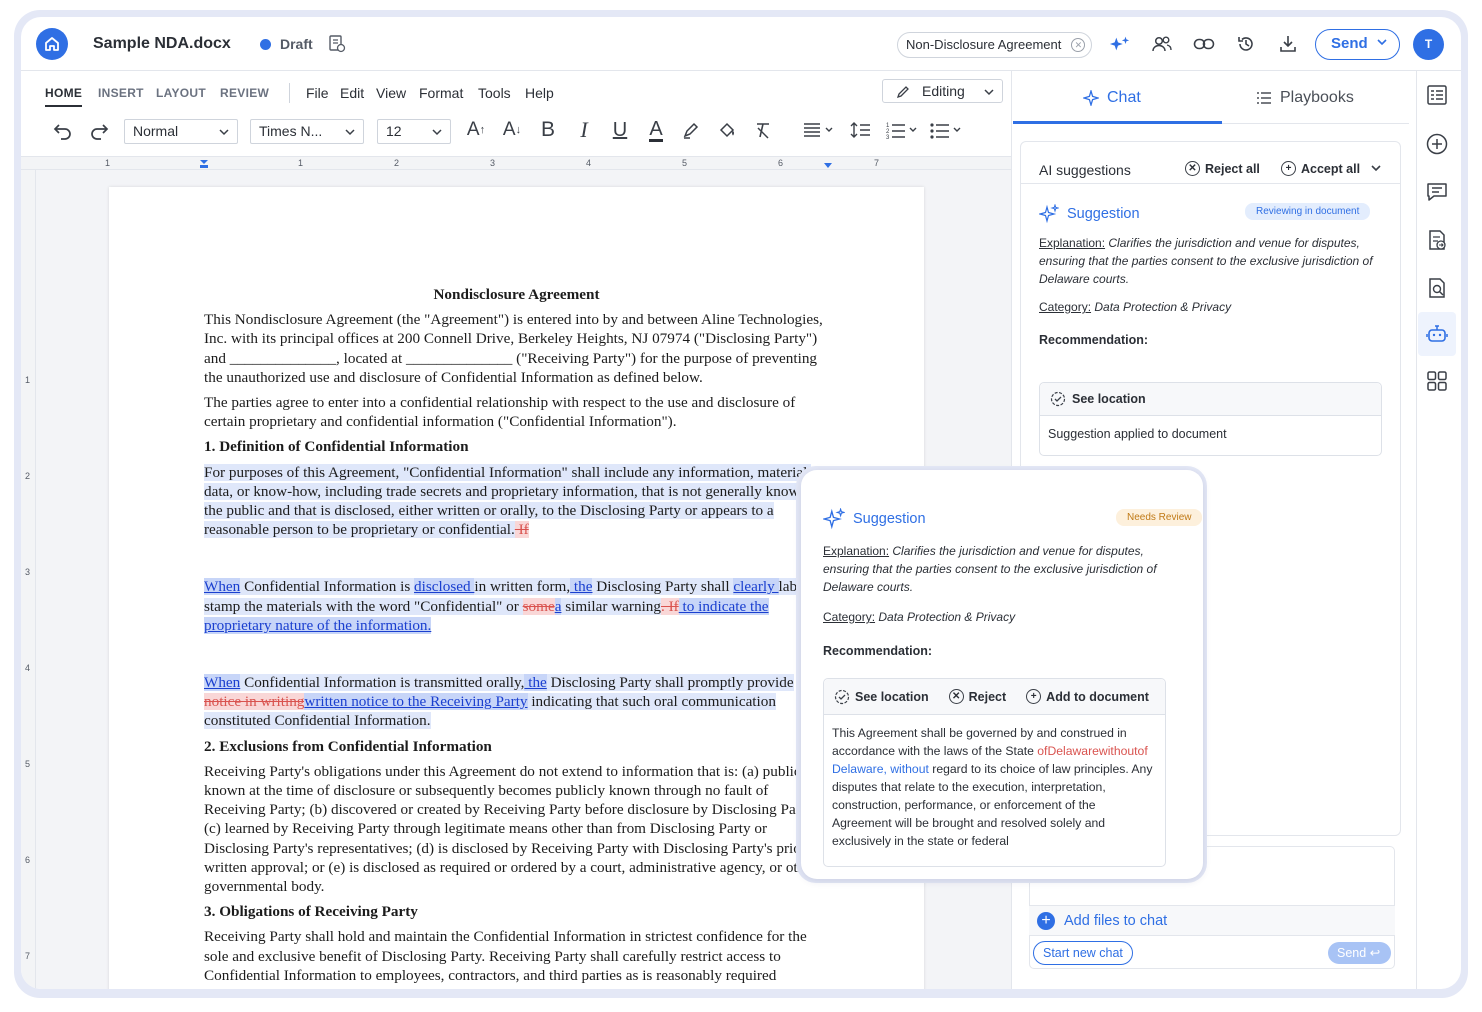 This screenshot has width=1482, height=1012. I want to click on right-indent-marker, so click(828, 166).